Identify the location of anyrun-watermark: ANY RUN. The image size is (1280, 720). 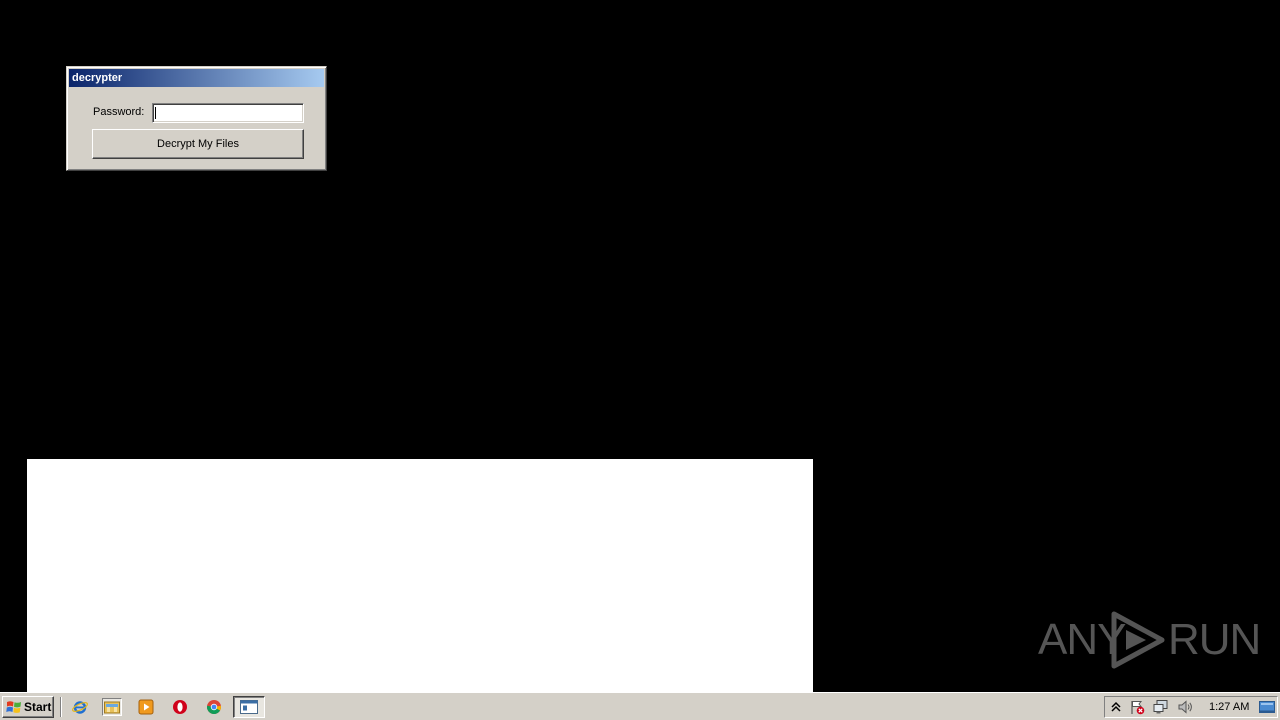
(1149, 639).